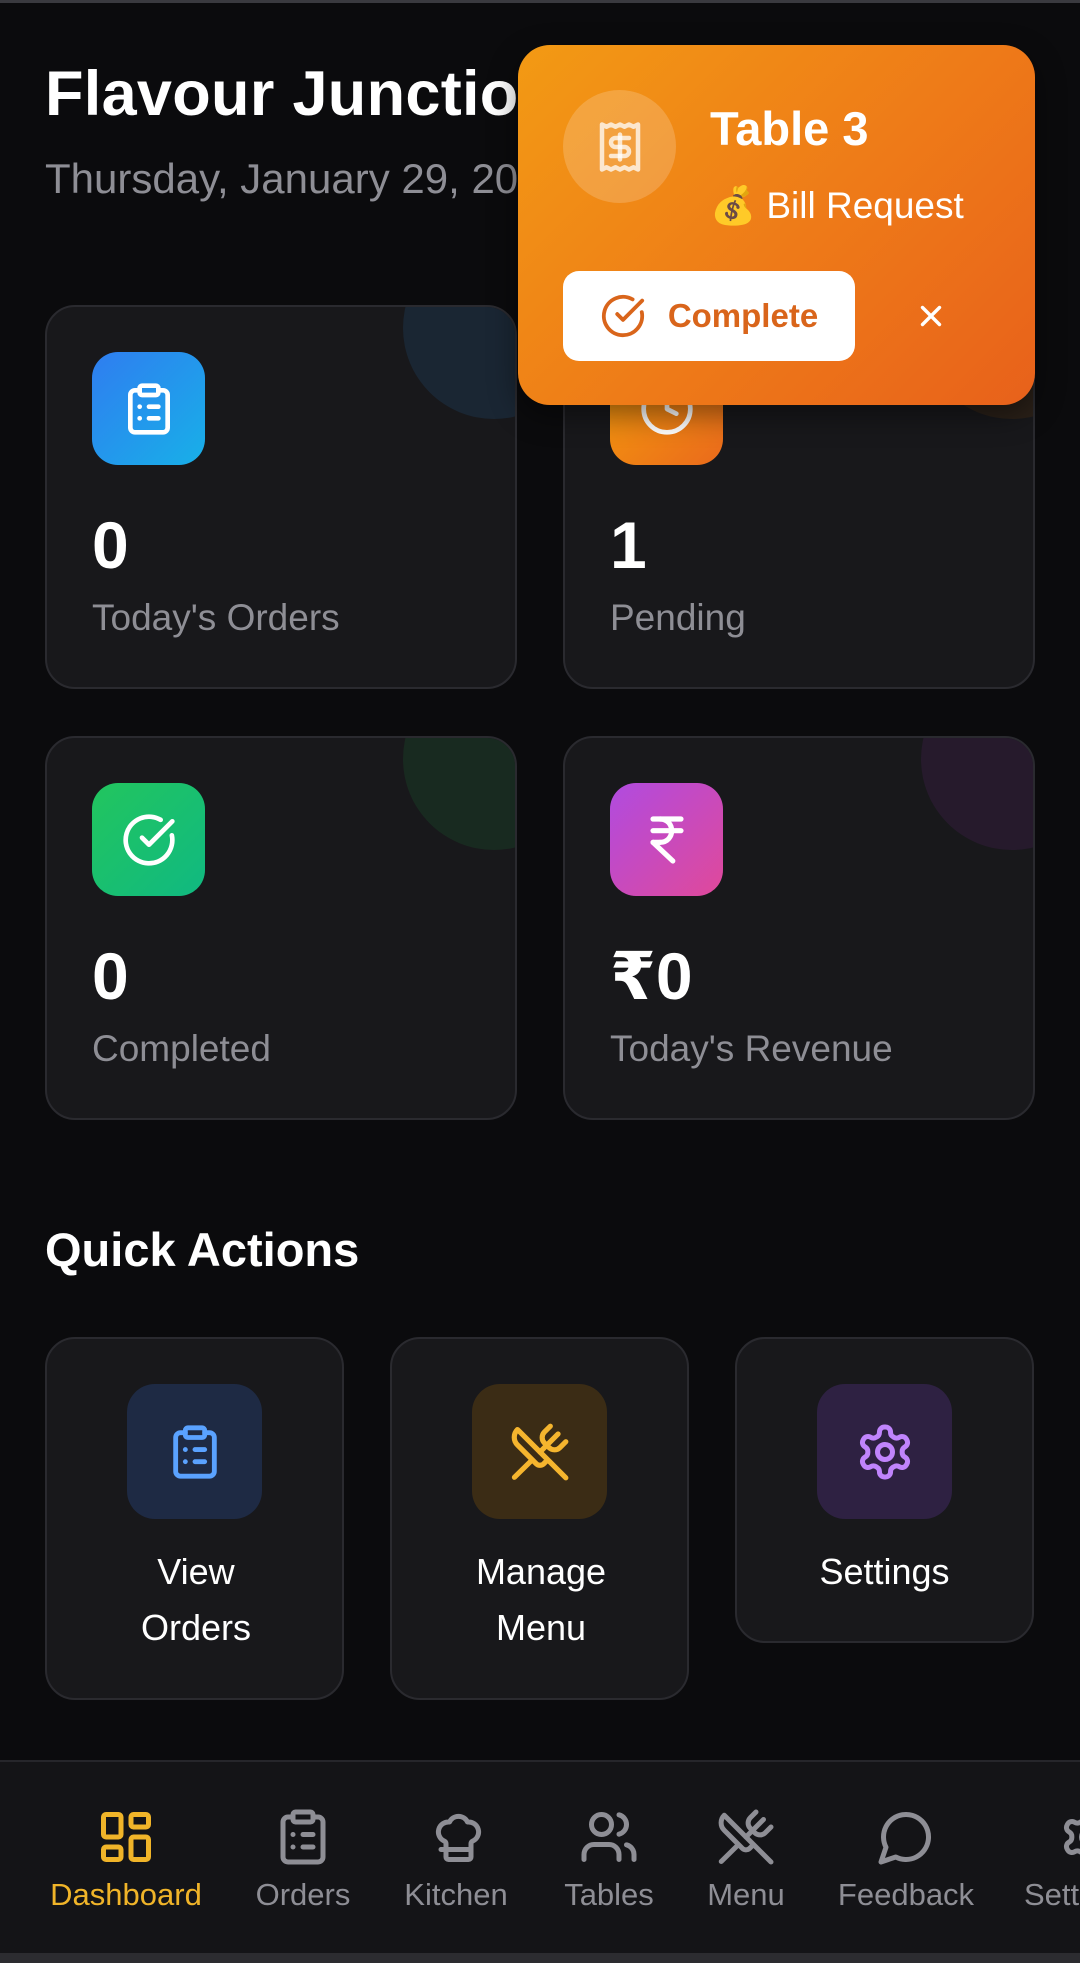  What do you see at coordinates (905, 1838) in the screenshot?
I see `message-circle-icon` at bounding box center [905, 1838].